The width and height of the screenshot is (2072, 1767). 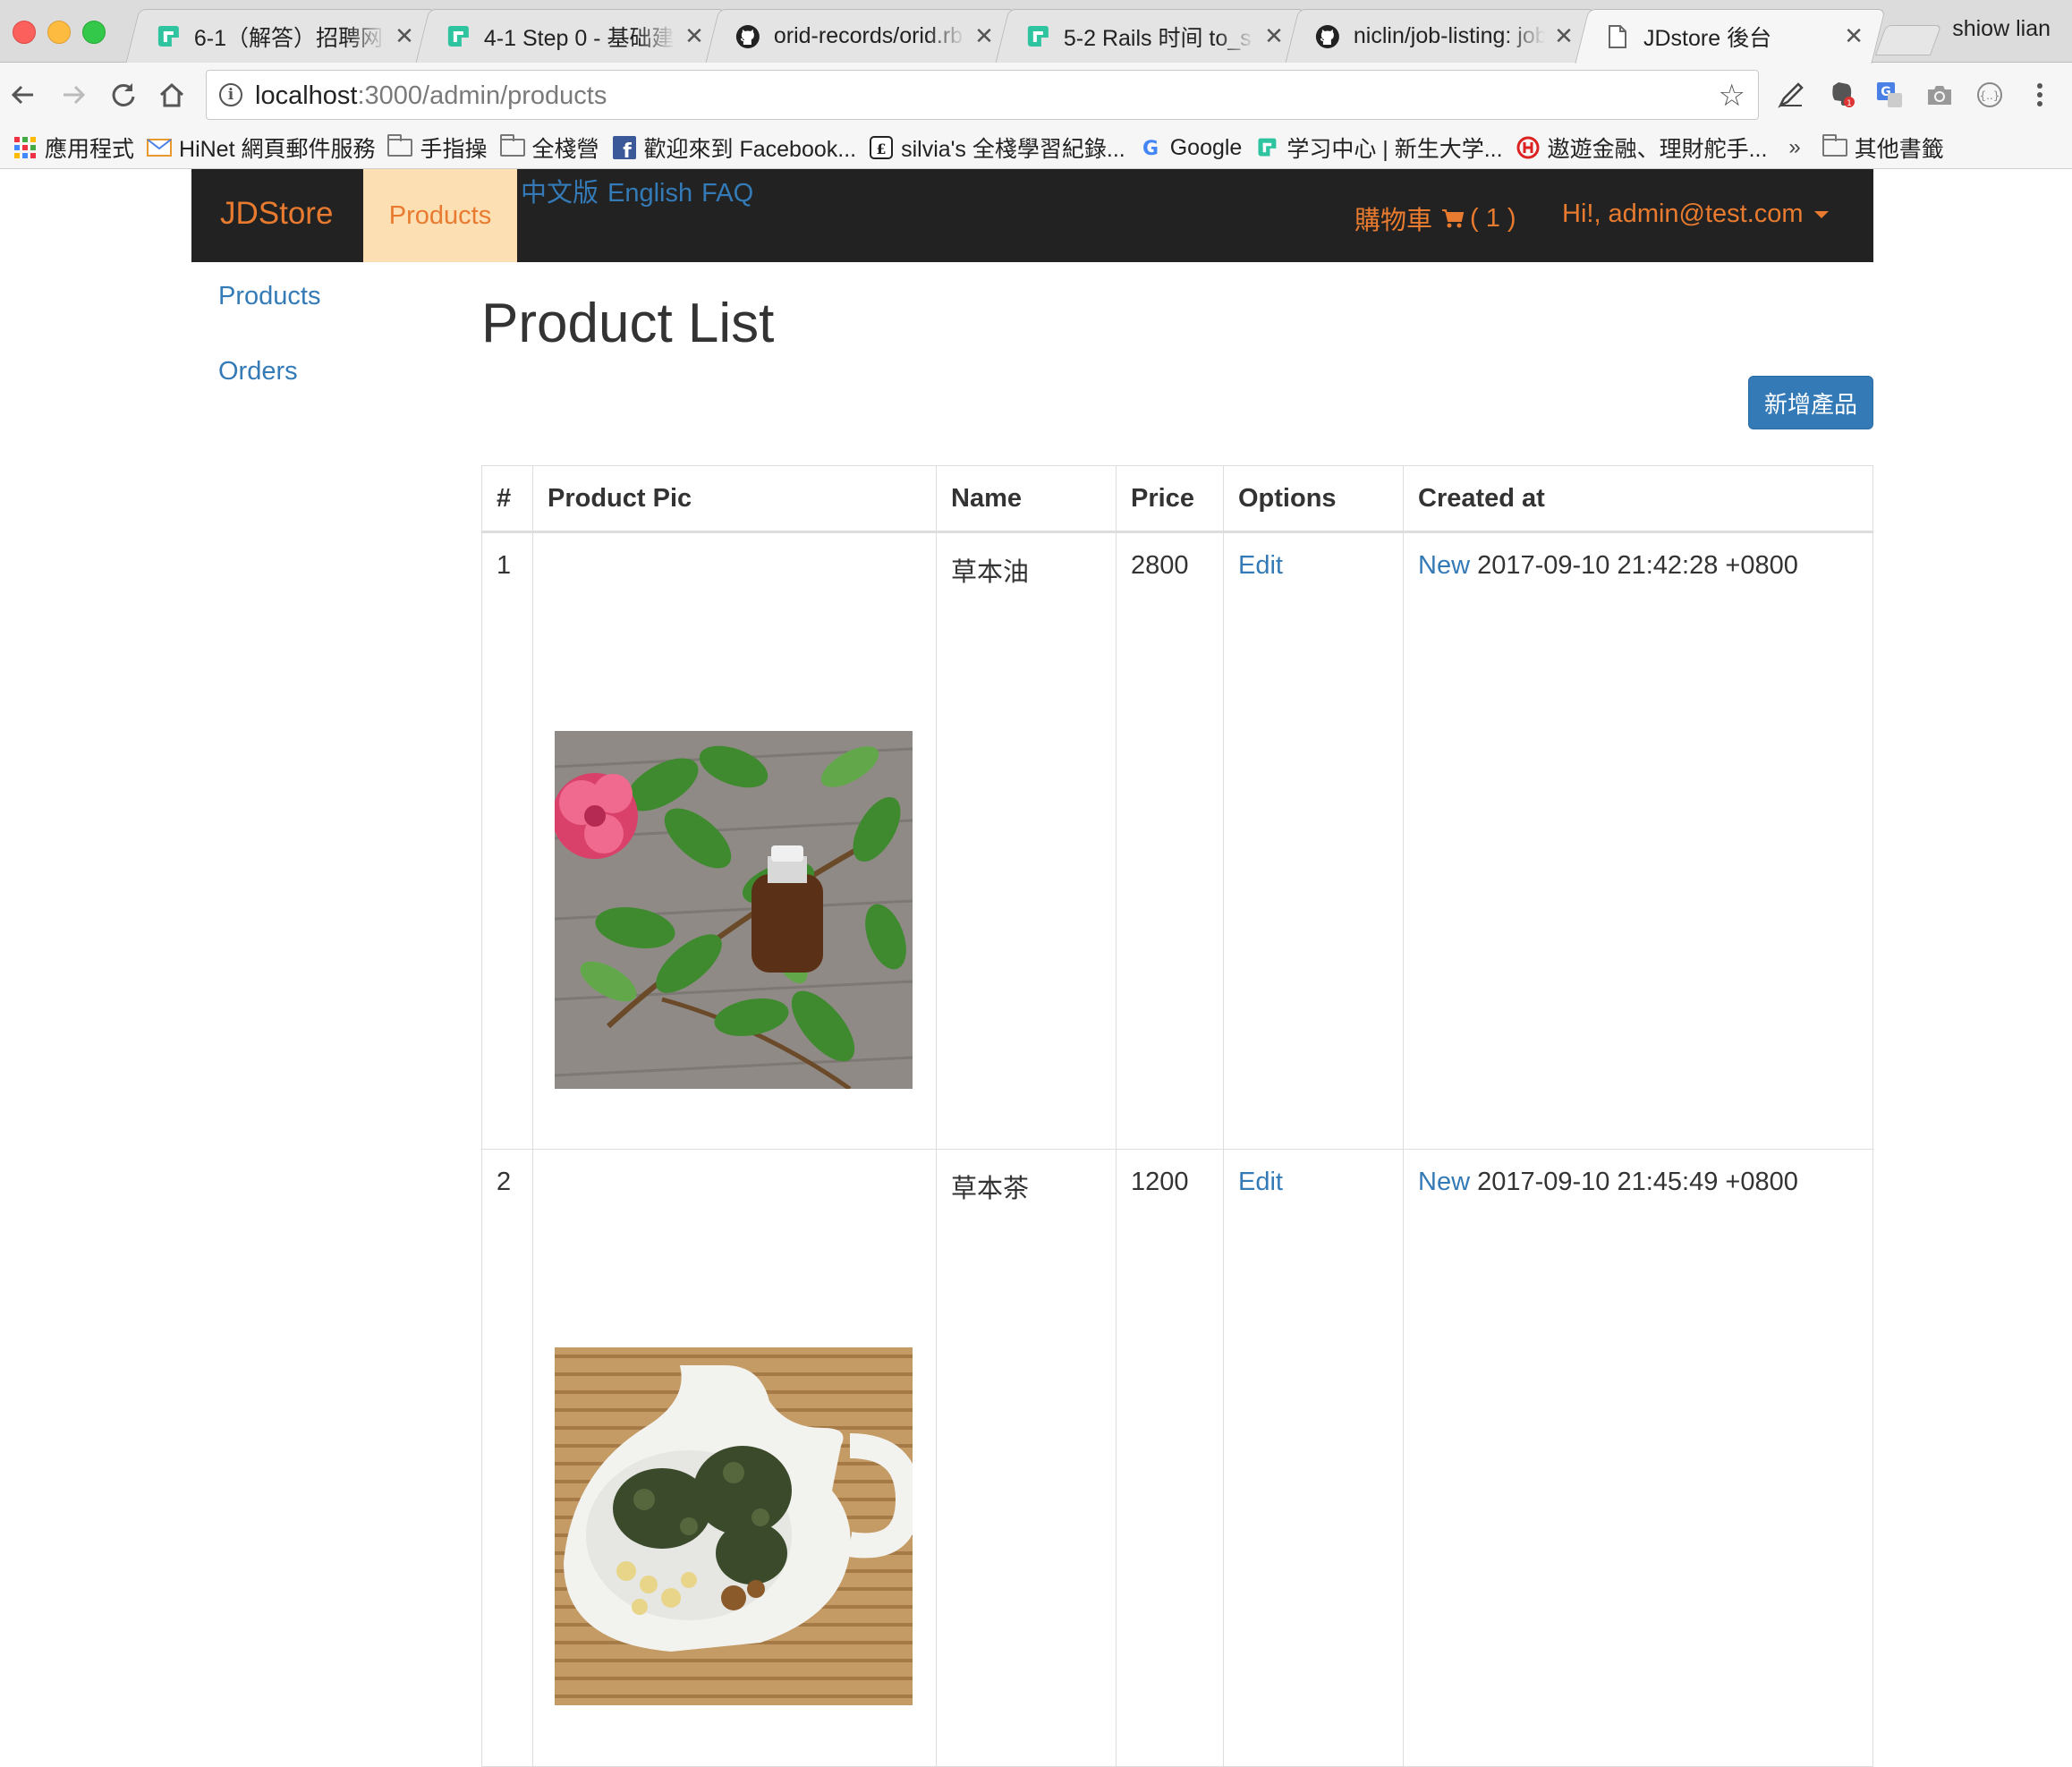 I want to click on evernote-icon: 1, so click(x=1841, y=95).